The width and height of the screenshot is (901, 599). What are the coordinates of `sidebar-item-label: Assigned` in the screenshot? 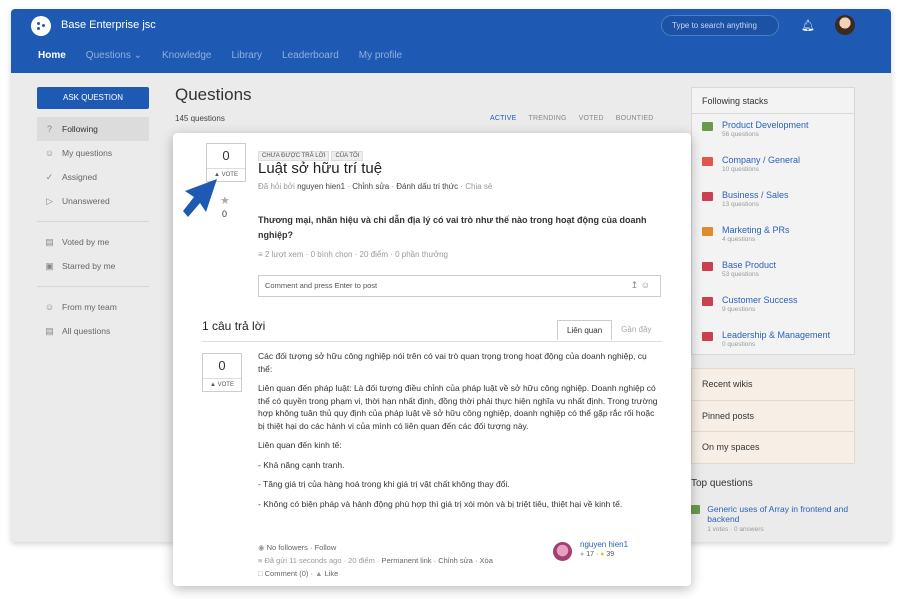 It's located at (79, 177).